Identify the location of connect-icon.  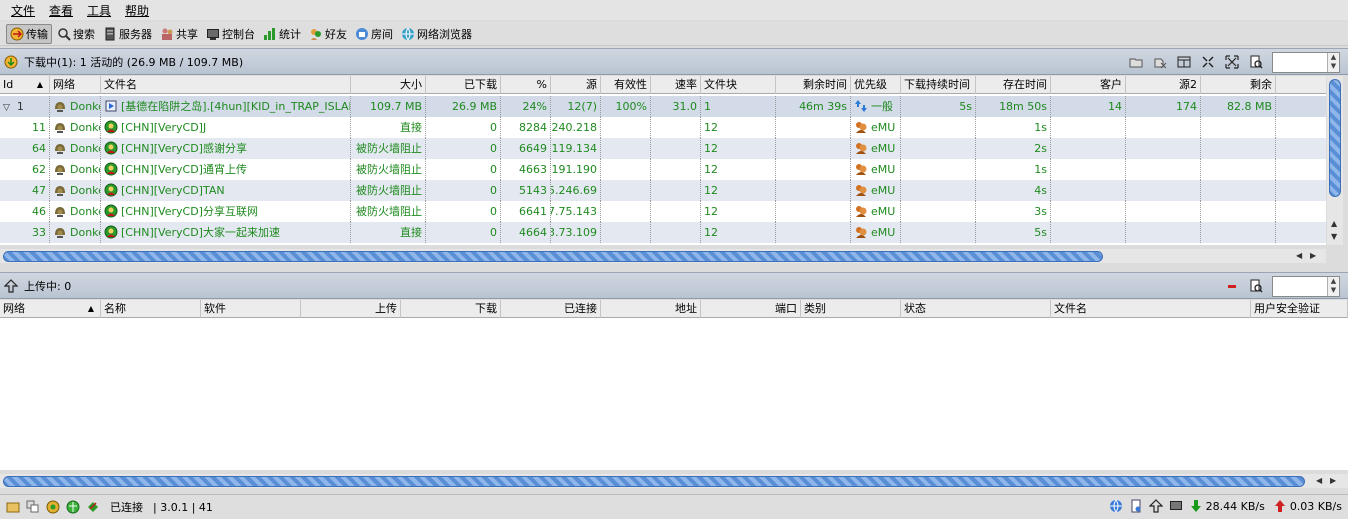
(93, 507).